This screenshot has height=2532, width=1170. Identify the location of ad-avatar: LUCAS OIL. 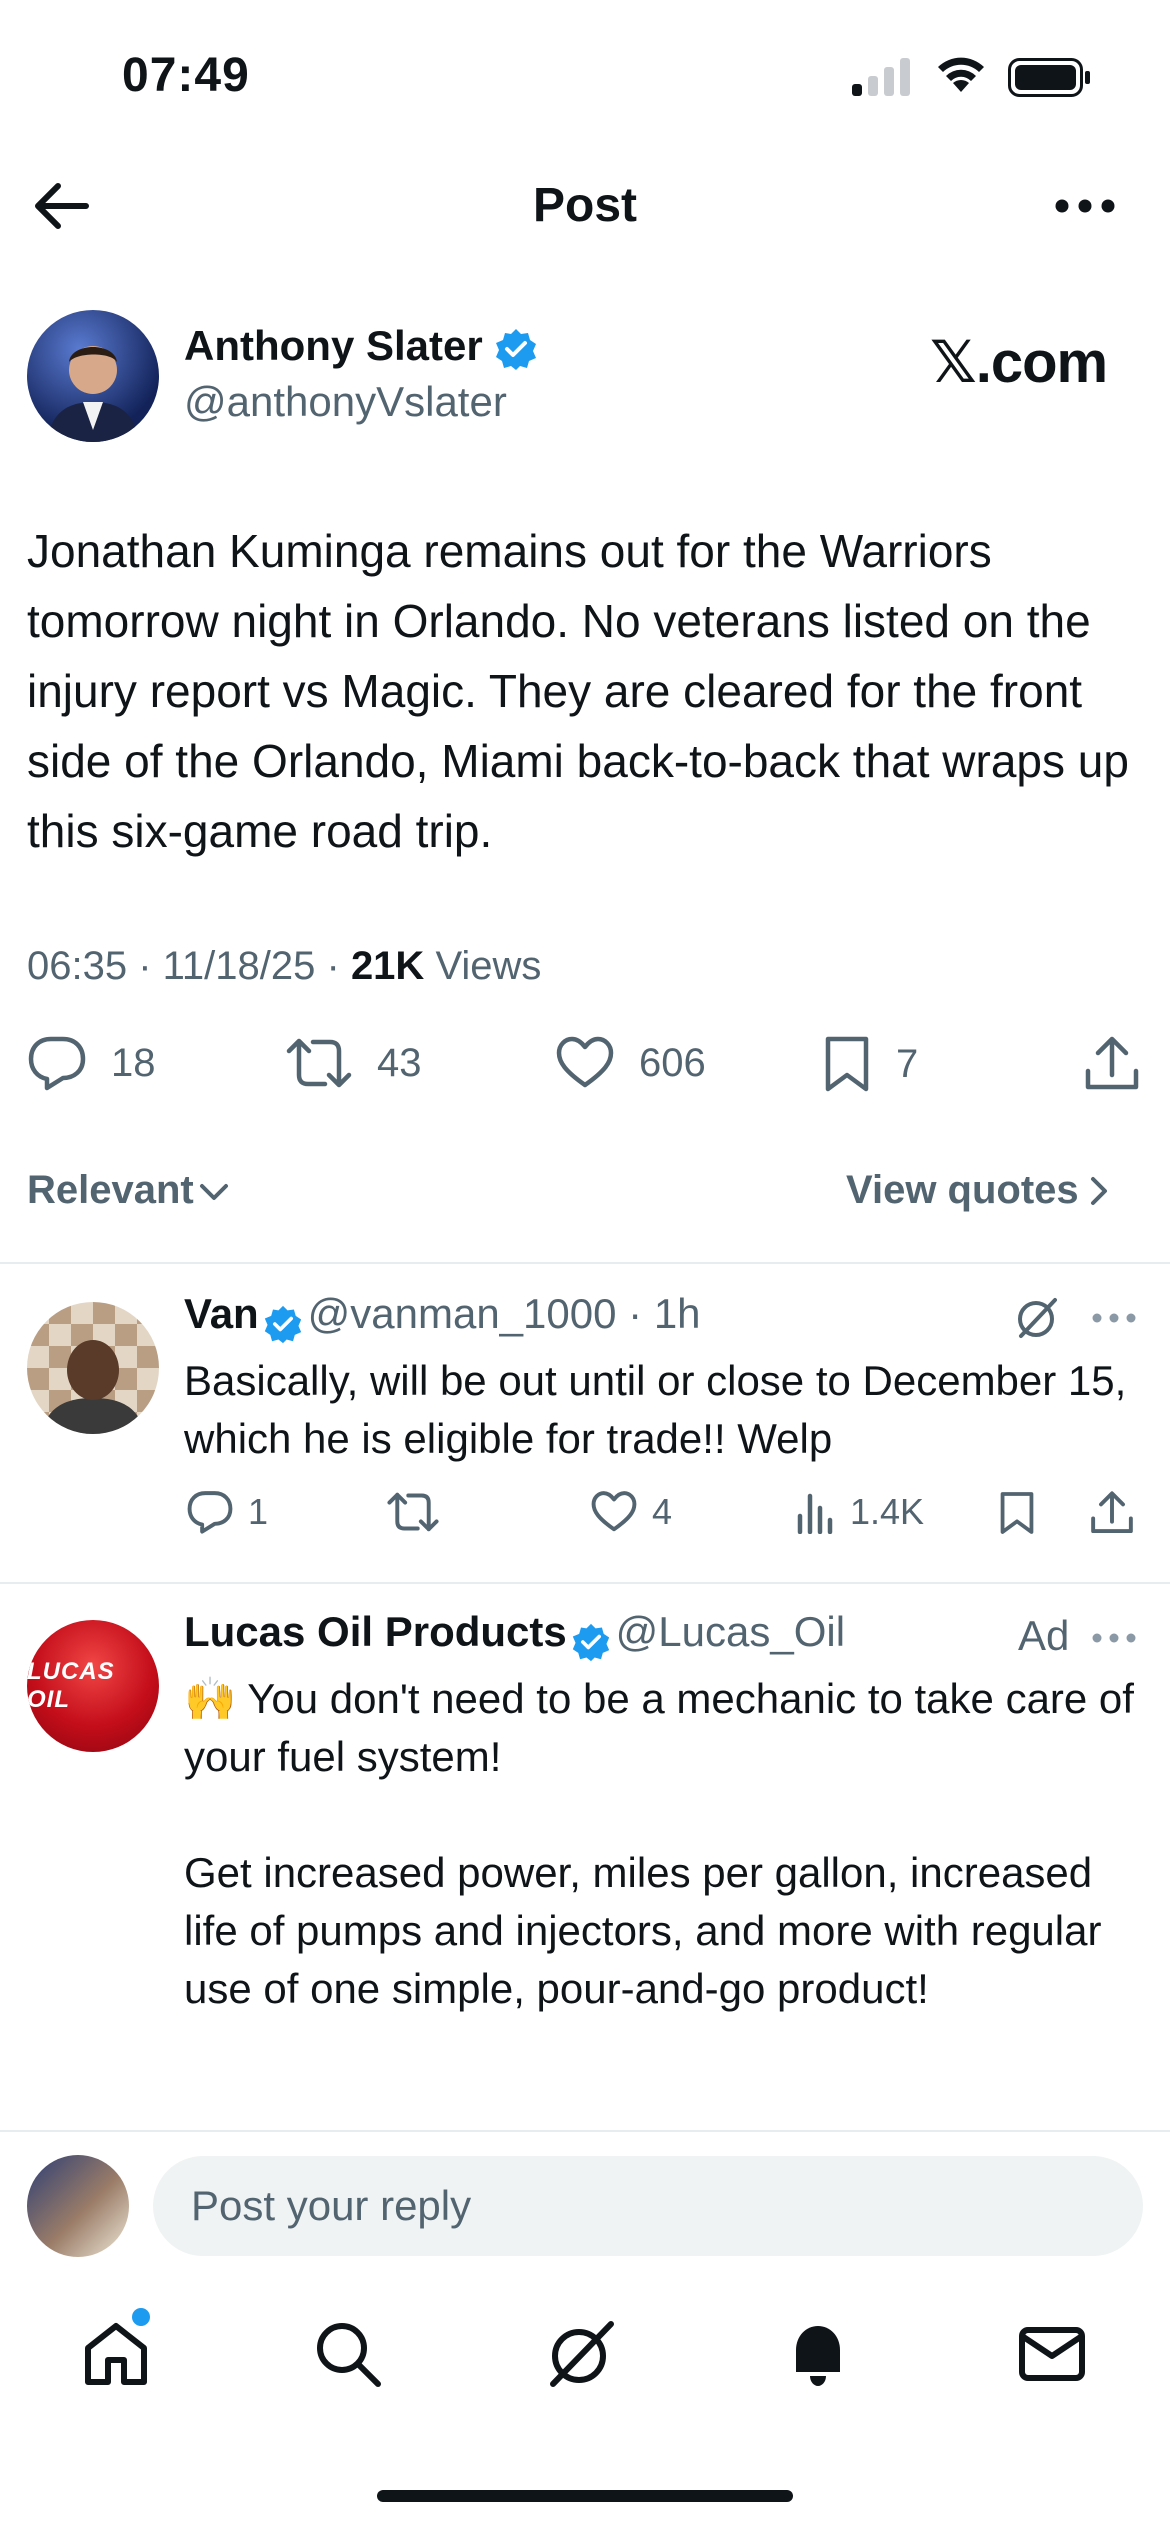
(93, 1686).